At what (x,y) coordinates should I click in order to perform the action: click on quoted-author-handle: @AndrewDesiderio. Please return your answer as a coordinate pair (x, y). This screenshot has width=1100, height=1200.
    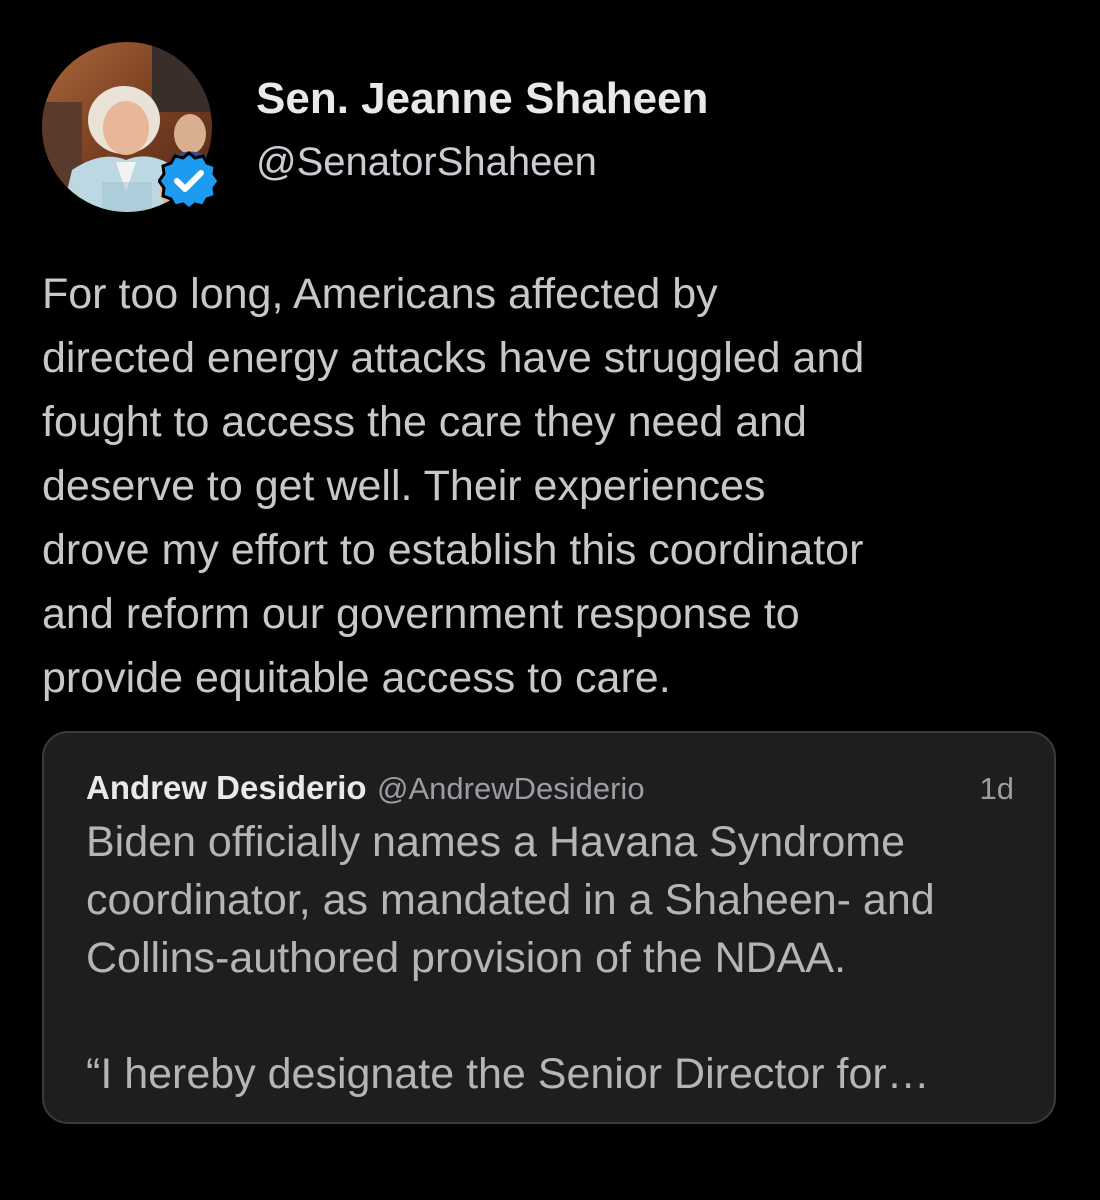
    Looking at the image, I should click on (511, 788).